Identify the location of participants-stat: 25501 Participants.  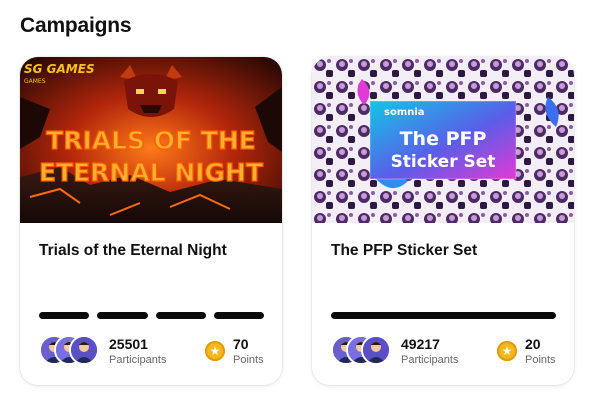
(137, 352).